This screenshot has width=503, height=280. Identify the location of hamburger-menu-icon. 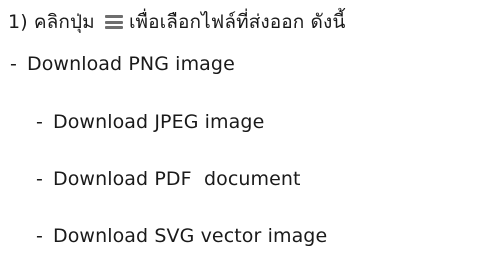
(113, 22).